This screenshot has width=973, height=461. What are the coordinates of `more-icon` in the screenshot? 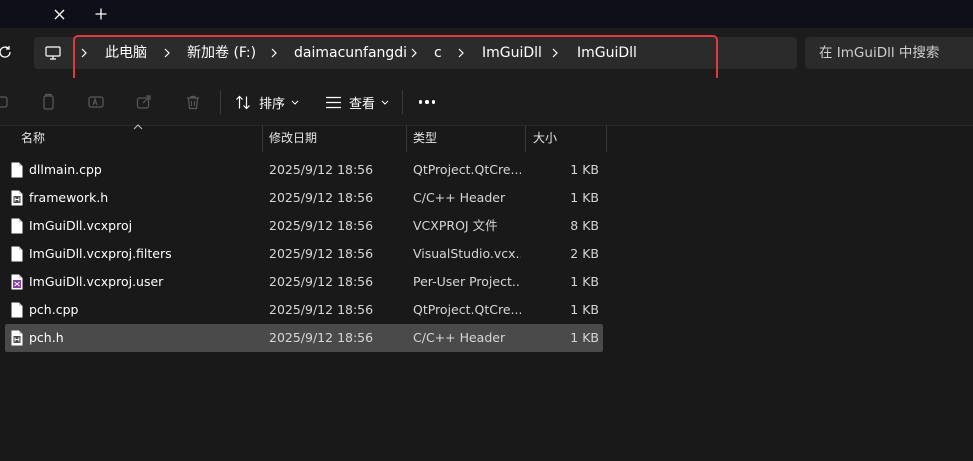 It's located at (420, 102).